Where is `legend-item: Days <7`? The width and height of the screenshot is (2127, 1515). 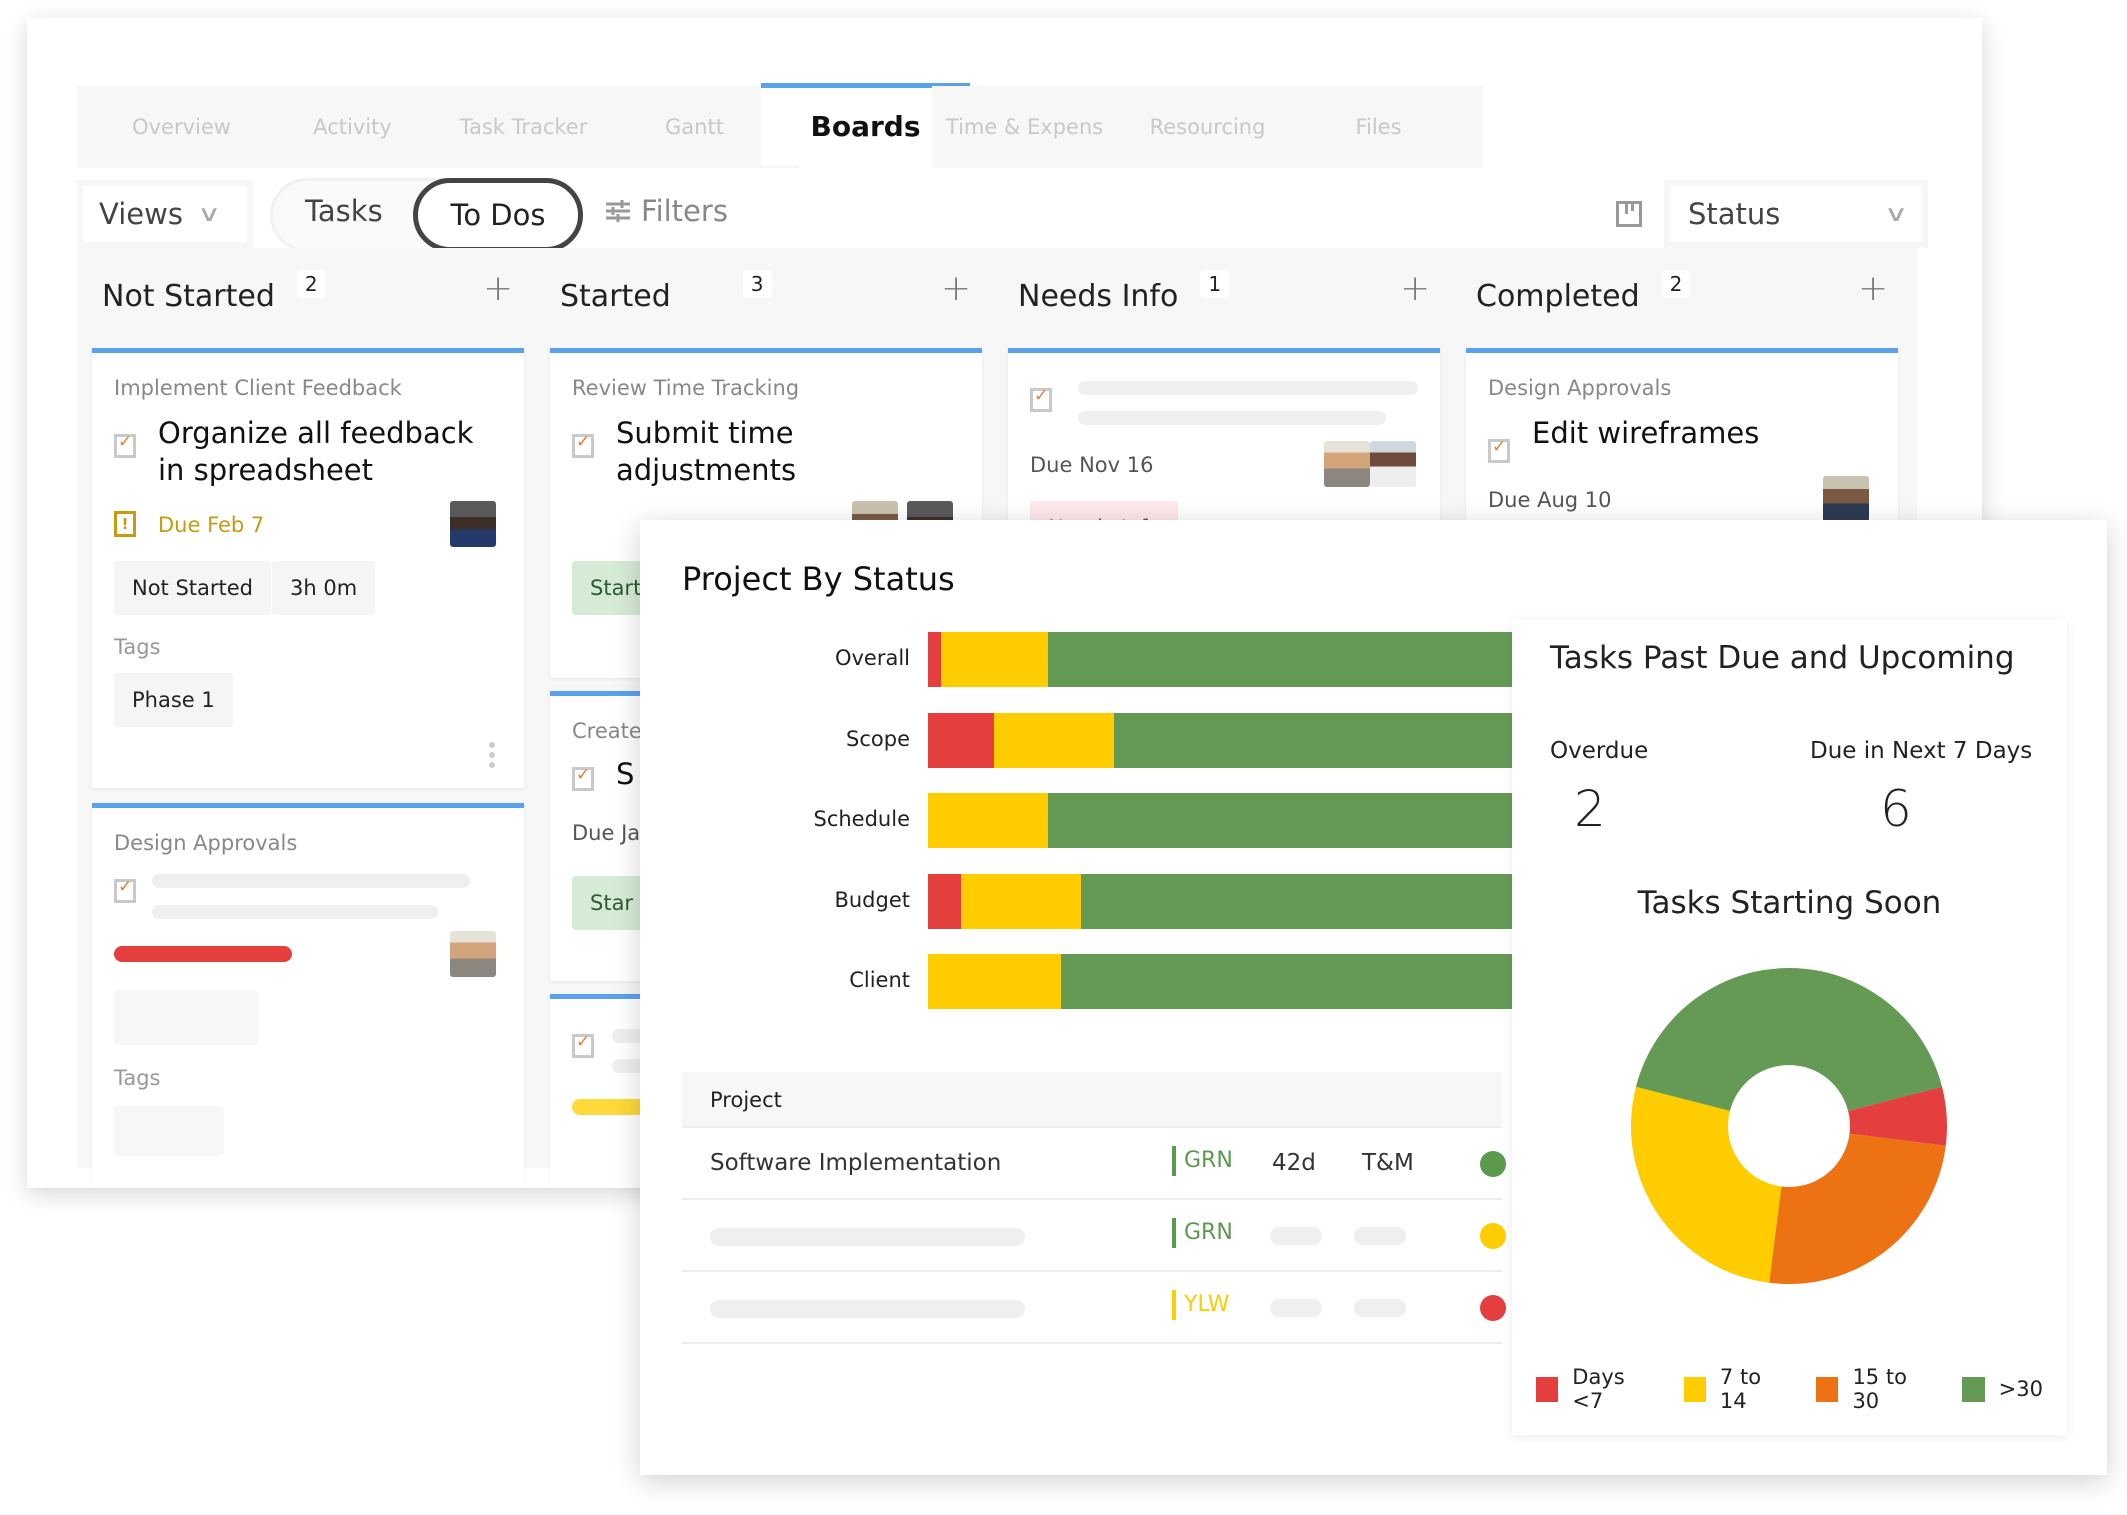 legend-item: Days <7 is located at coordinates (1598, 1389).